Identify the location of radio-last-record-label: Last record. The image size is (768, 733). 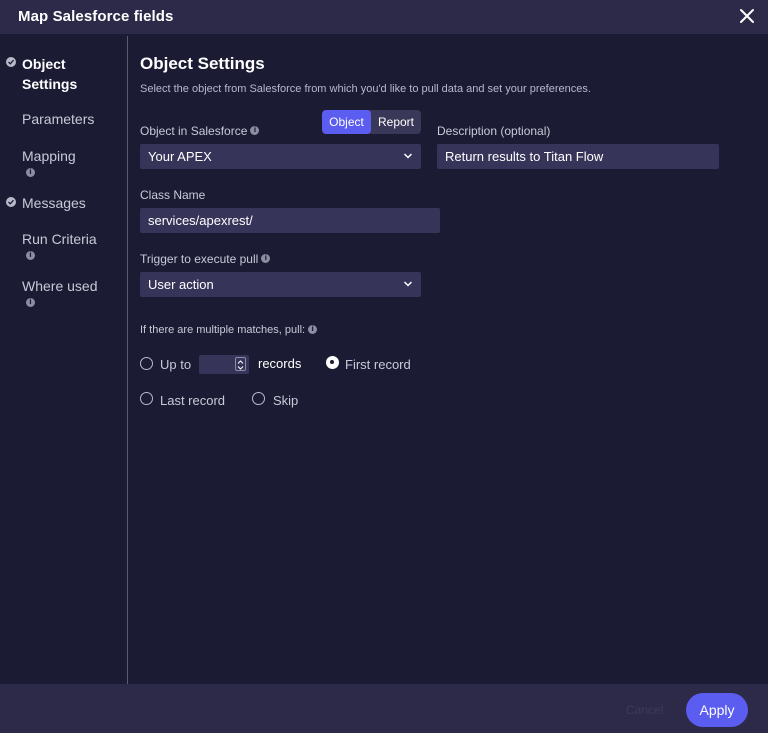
(193, 400).